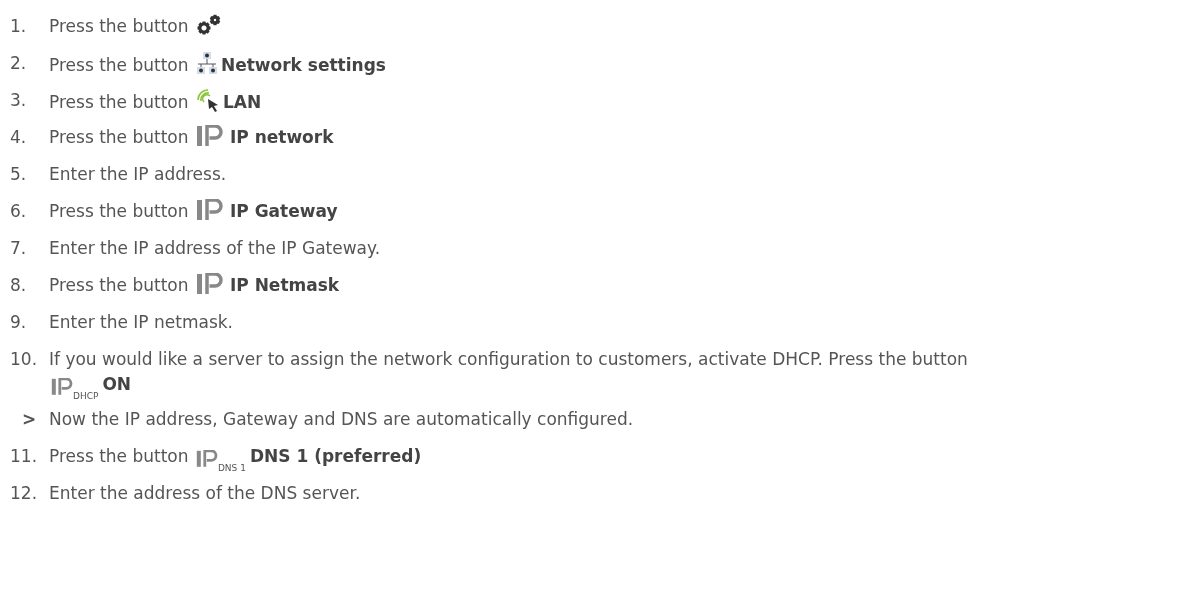  I want to click on button-label: IP network, so click(281, 137).